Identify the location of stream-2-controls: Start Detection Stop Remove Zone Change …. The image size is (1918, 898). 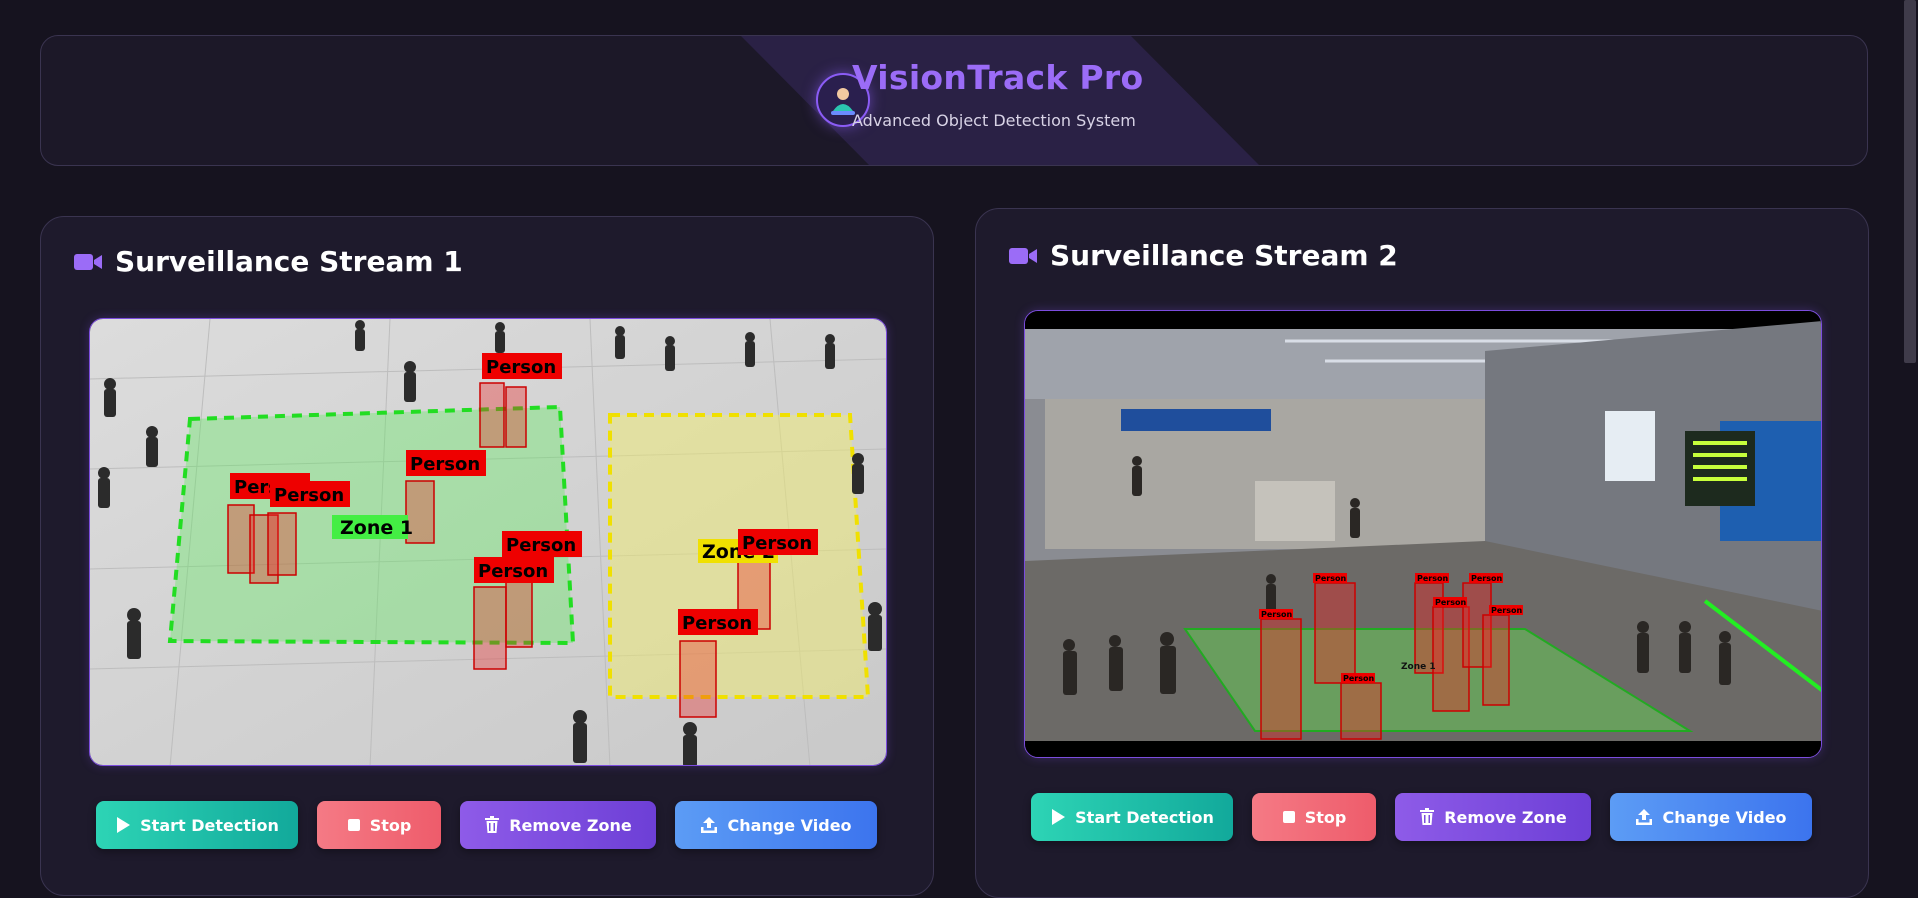
(1421, 817).